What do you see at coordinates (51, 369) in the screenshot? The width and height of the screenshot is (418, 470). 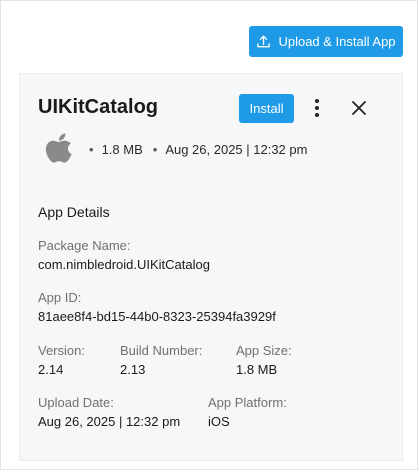 I see `version-value: 2.14` at bounding box center [51, 369].